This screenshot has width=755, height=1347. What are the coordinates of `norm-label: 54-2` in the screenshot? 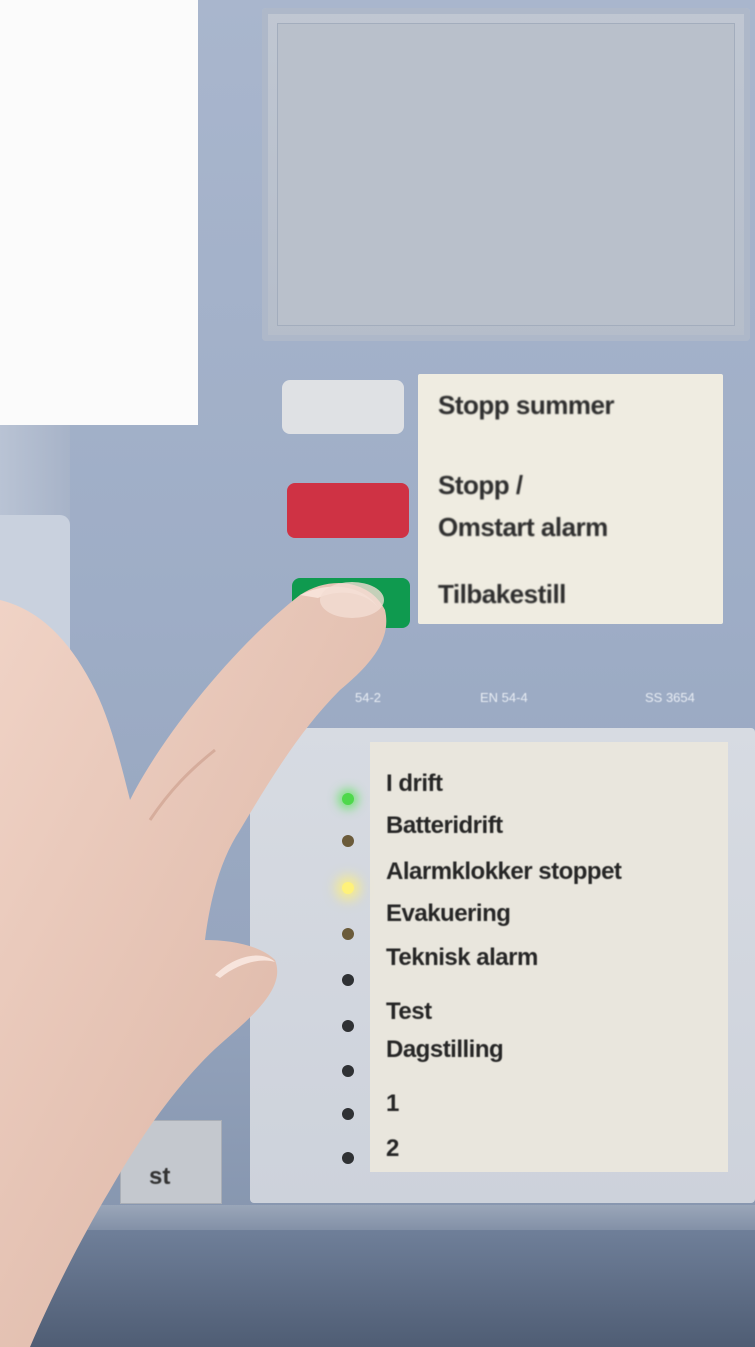 It's located at (368, 697).